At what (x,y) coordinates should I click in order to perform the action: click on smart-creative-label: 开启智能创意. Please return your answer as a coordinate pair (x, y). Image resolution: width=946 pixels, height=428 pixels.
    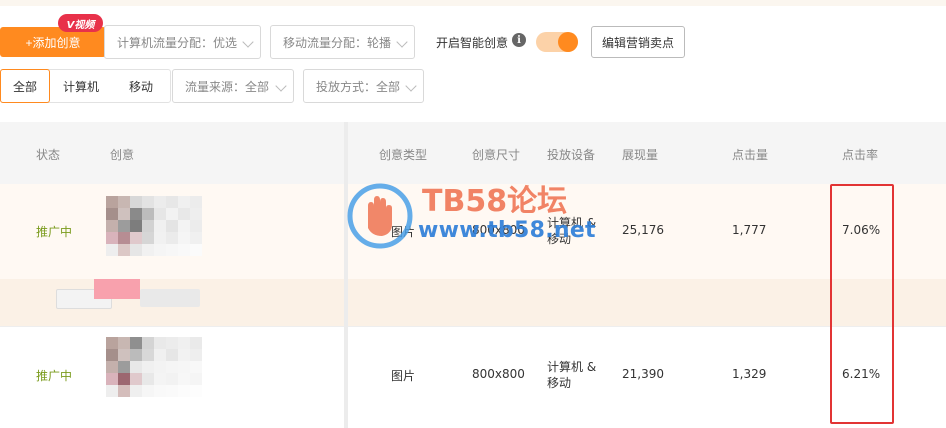
    Looking at the image, I should click on (472, 43).